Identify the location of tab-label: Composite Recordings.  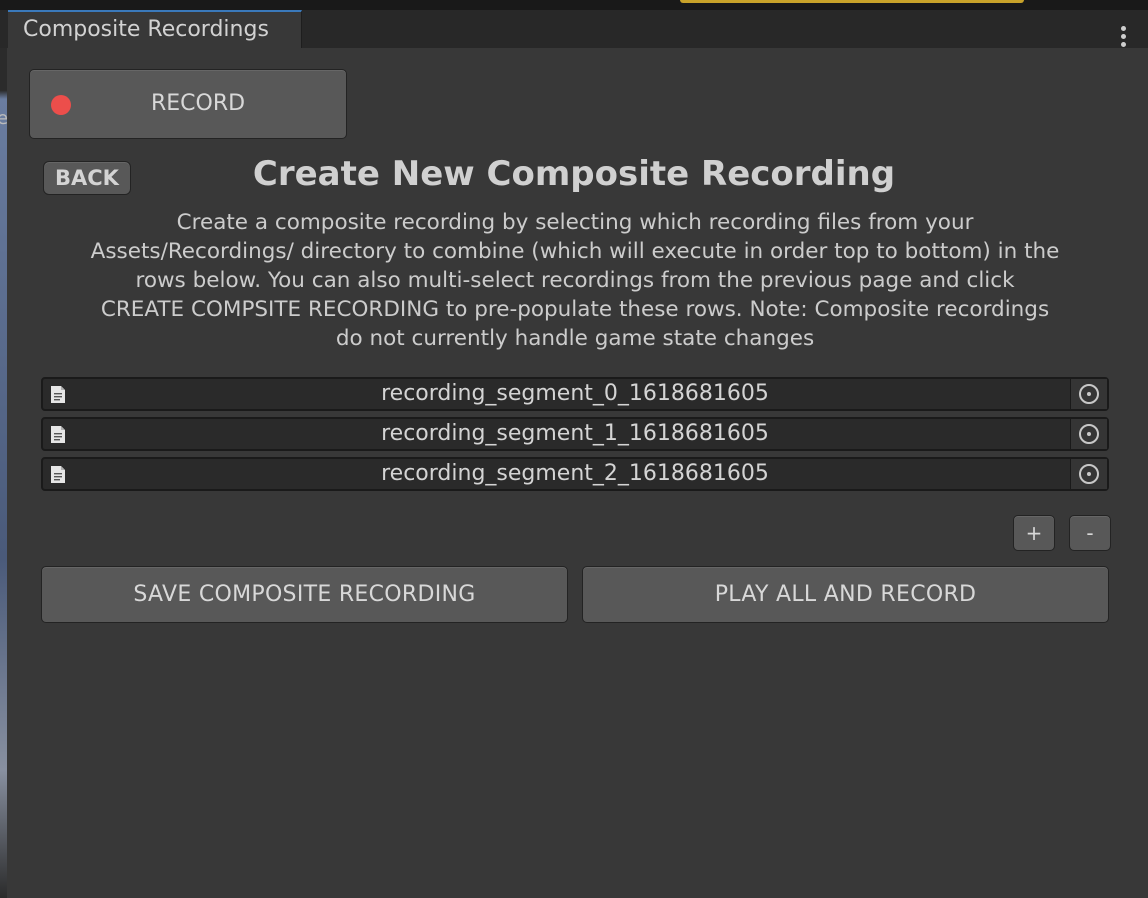
(146, 29).